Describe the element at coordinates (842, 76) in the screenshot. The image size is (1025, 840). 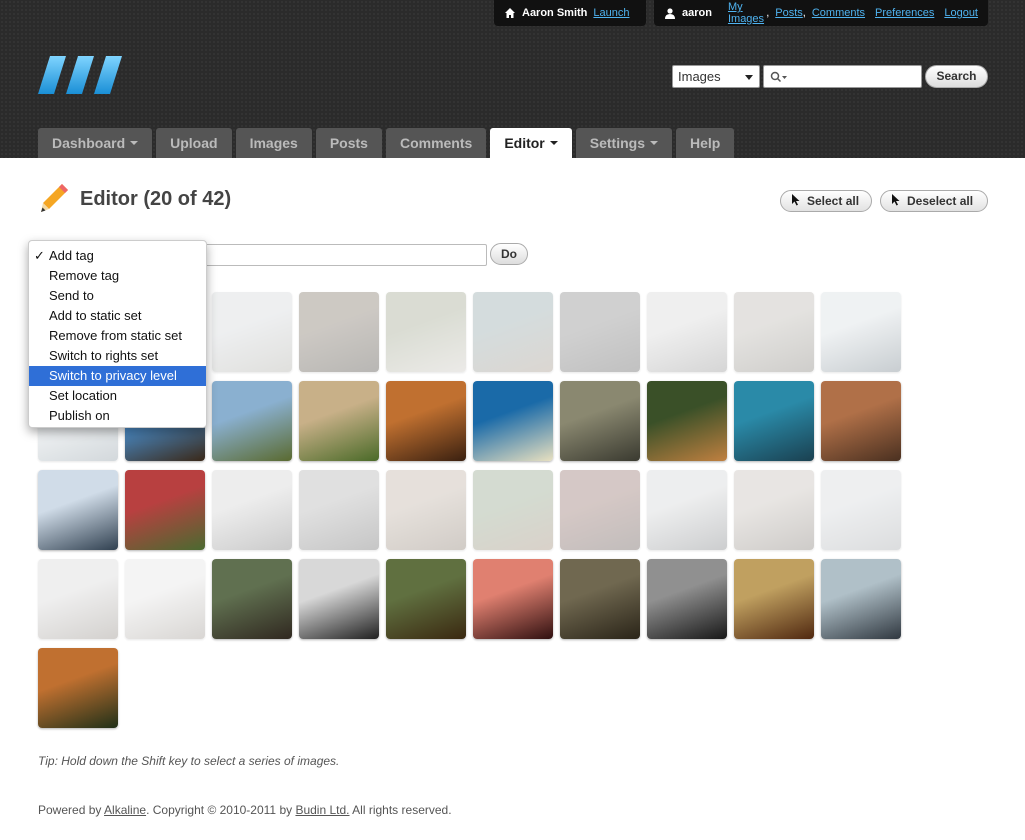
I see `search-input` at that location.